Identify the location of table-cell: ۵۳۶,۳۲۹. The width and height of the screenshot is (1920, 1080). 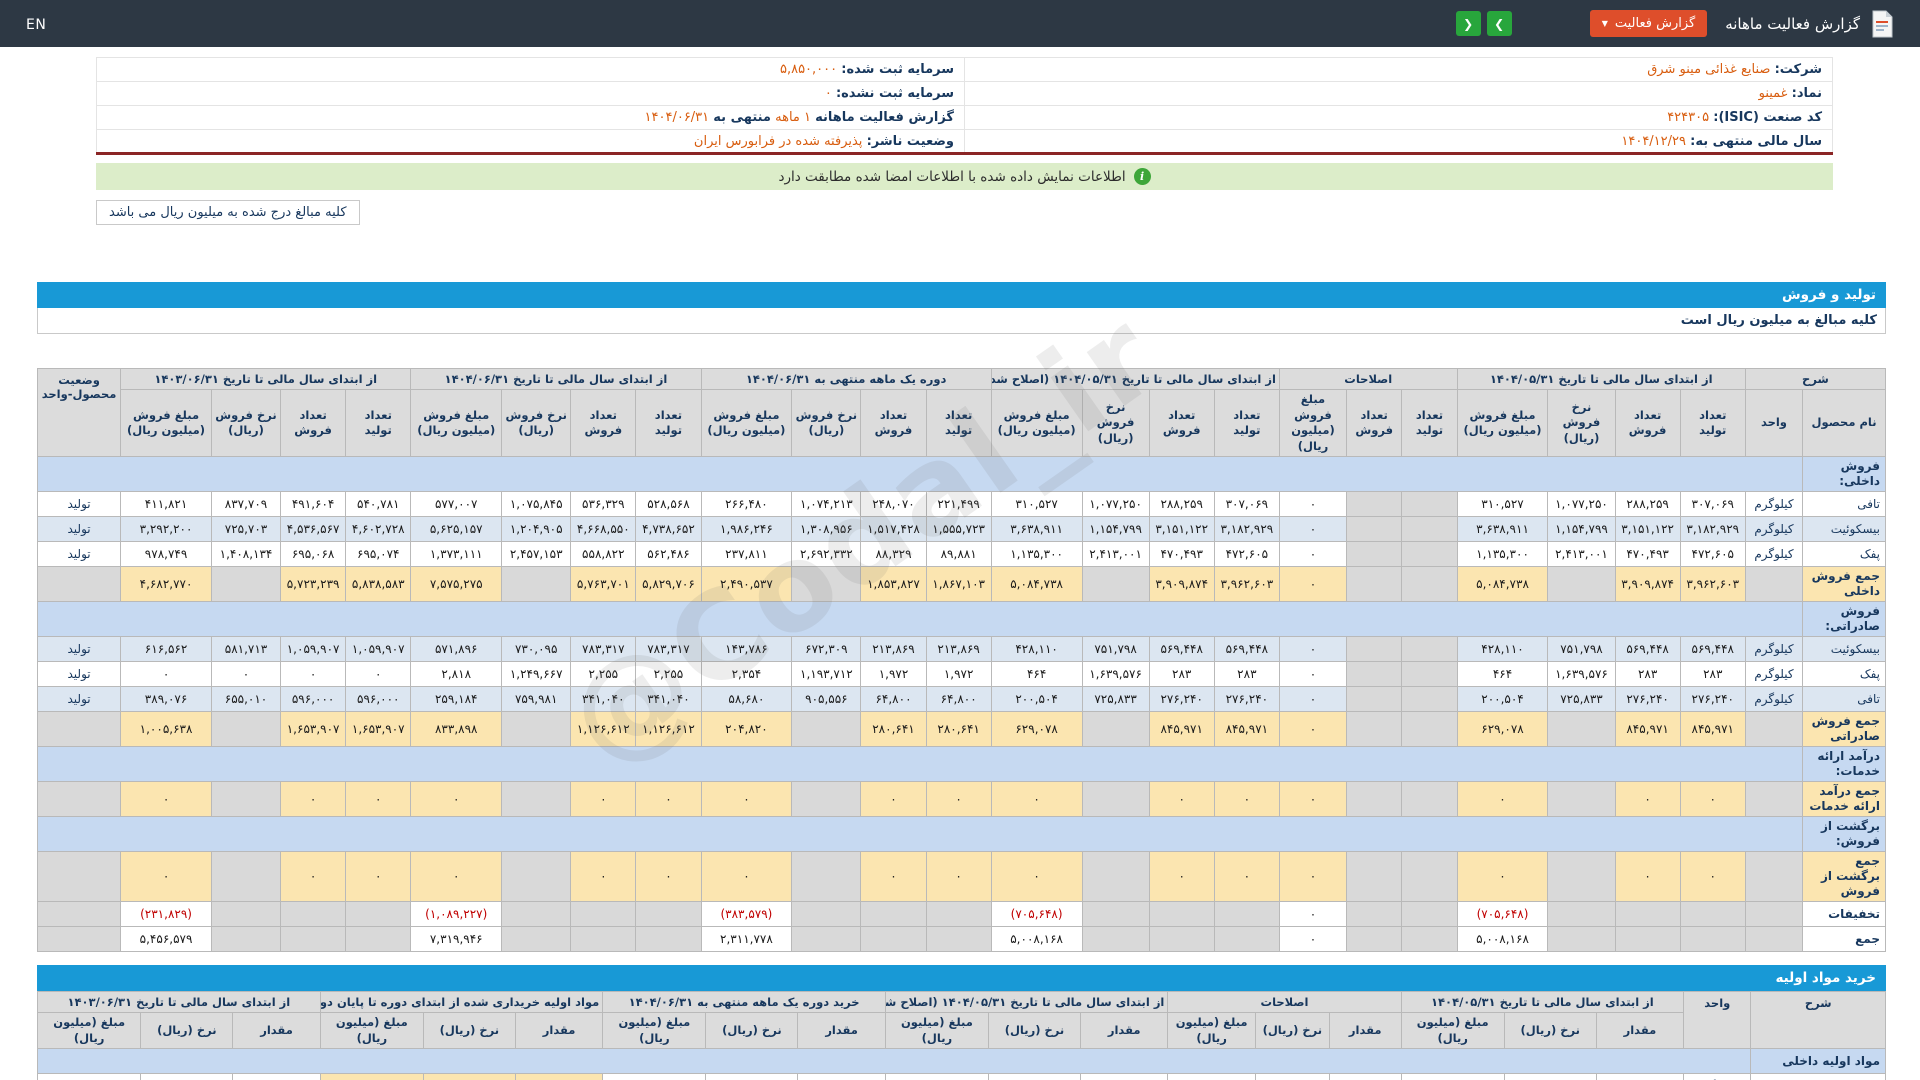
(603, 504).